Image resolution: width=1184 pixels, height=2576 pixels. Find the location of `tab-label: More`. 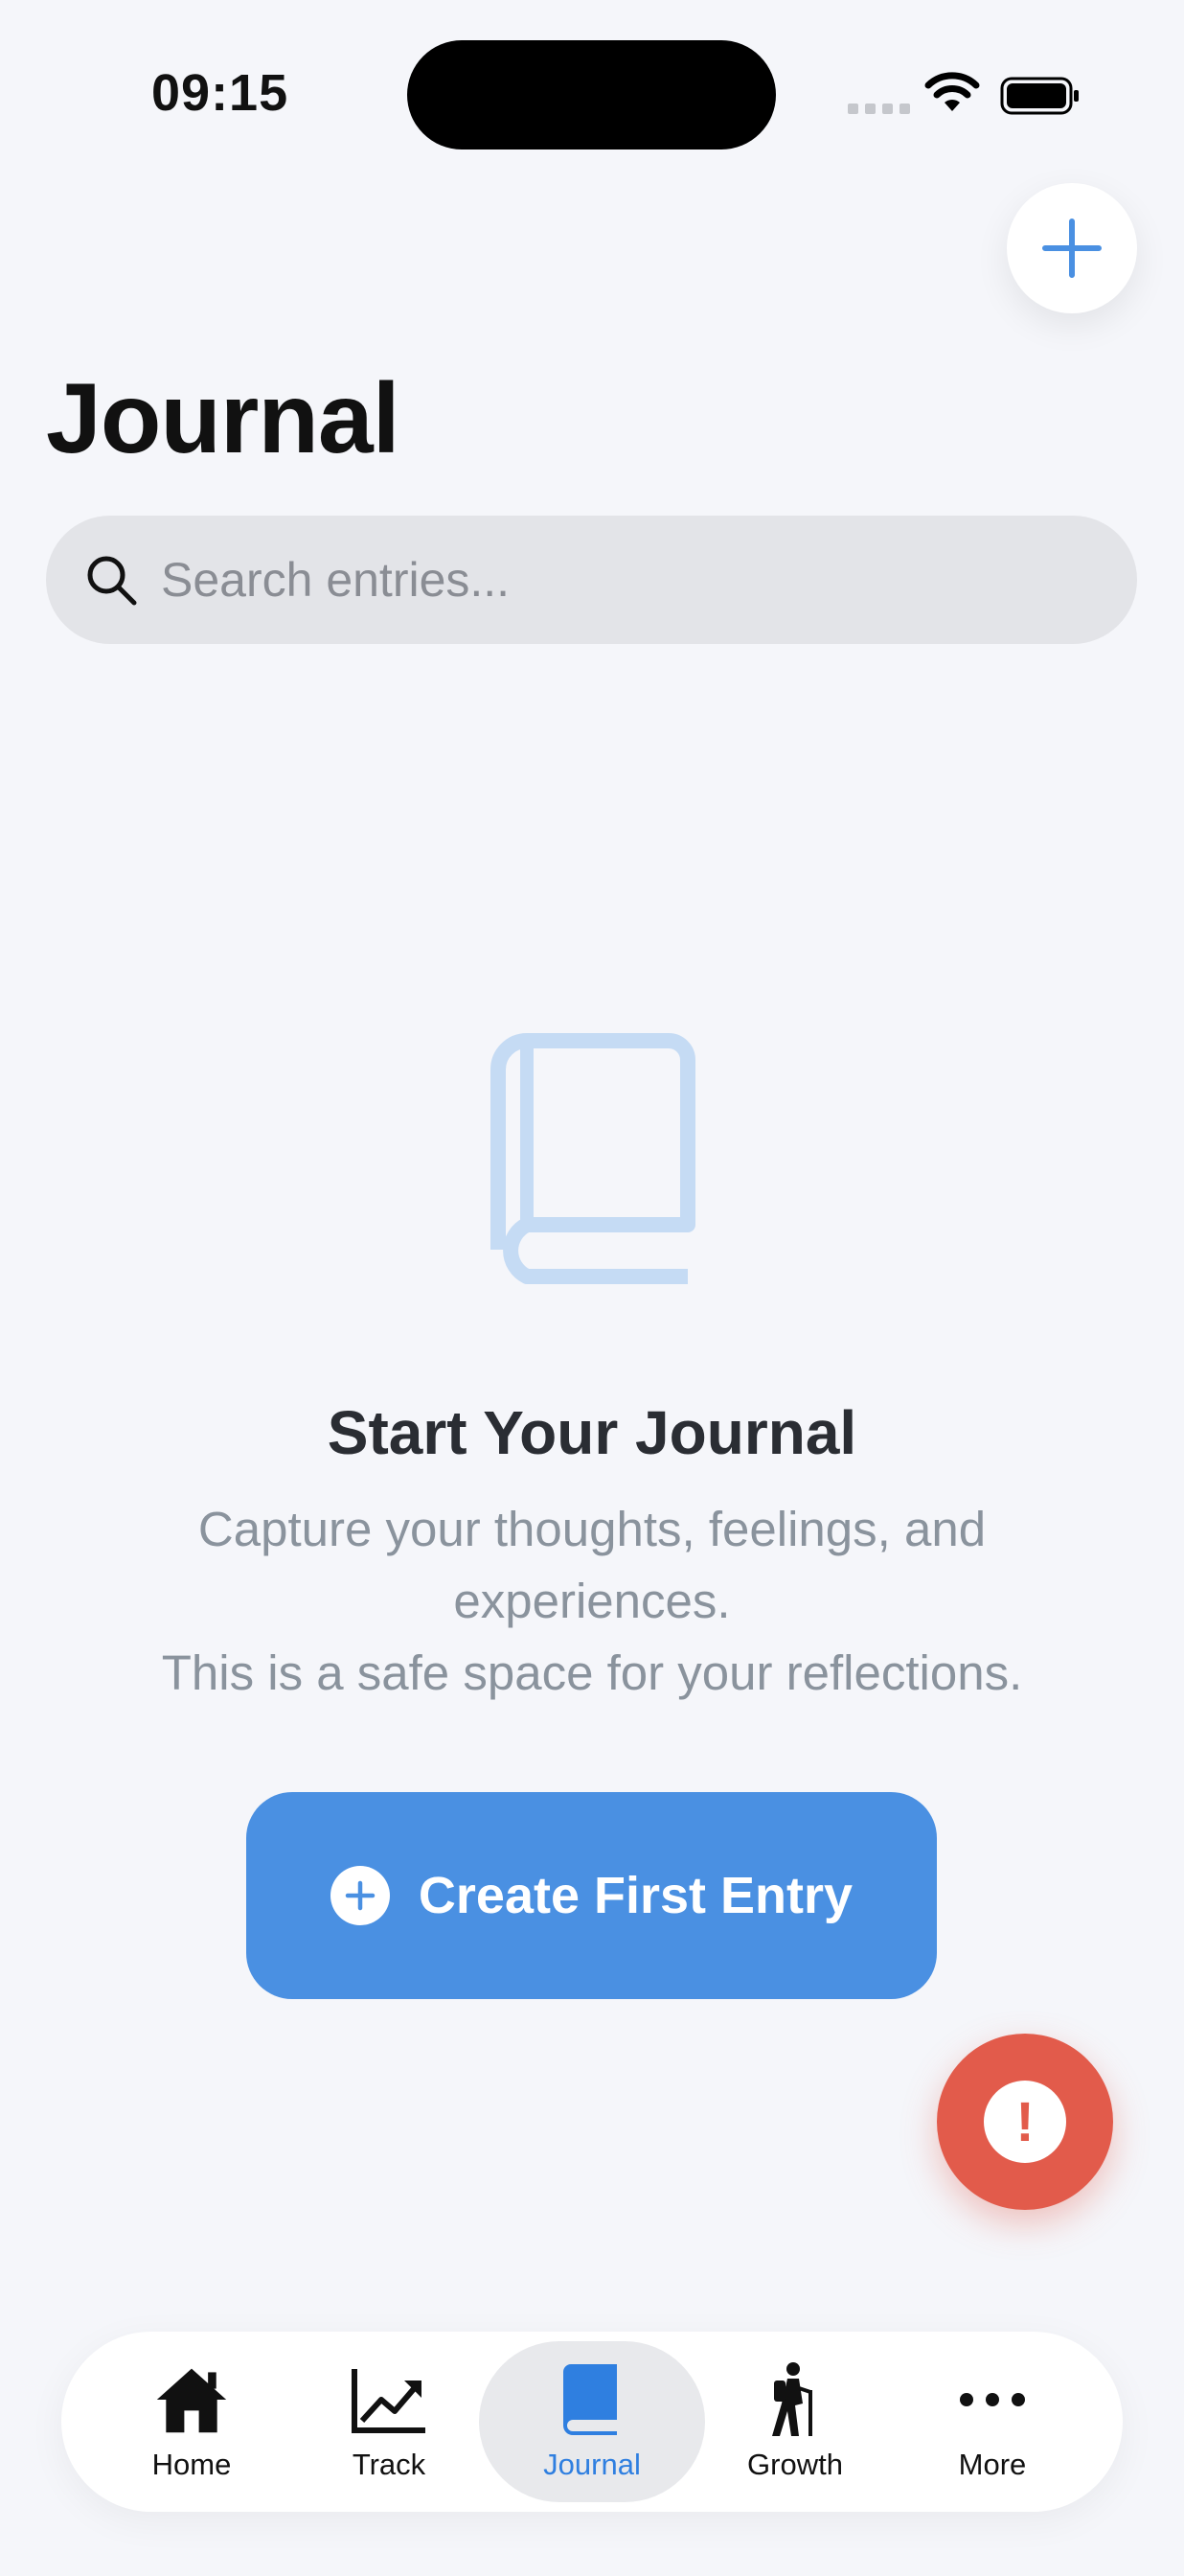

tab-label: More is located at coordinates (992, 2464).